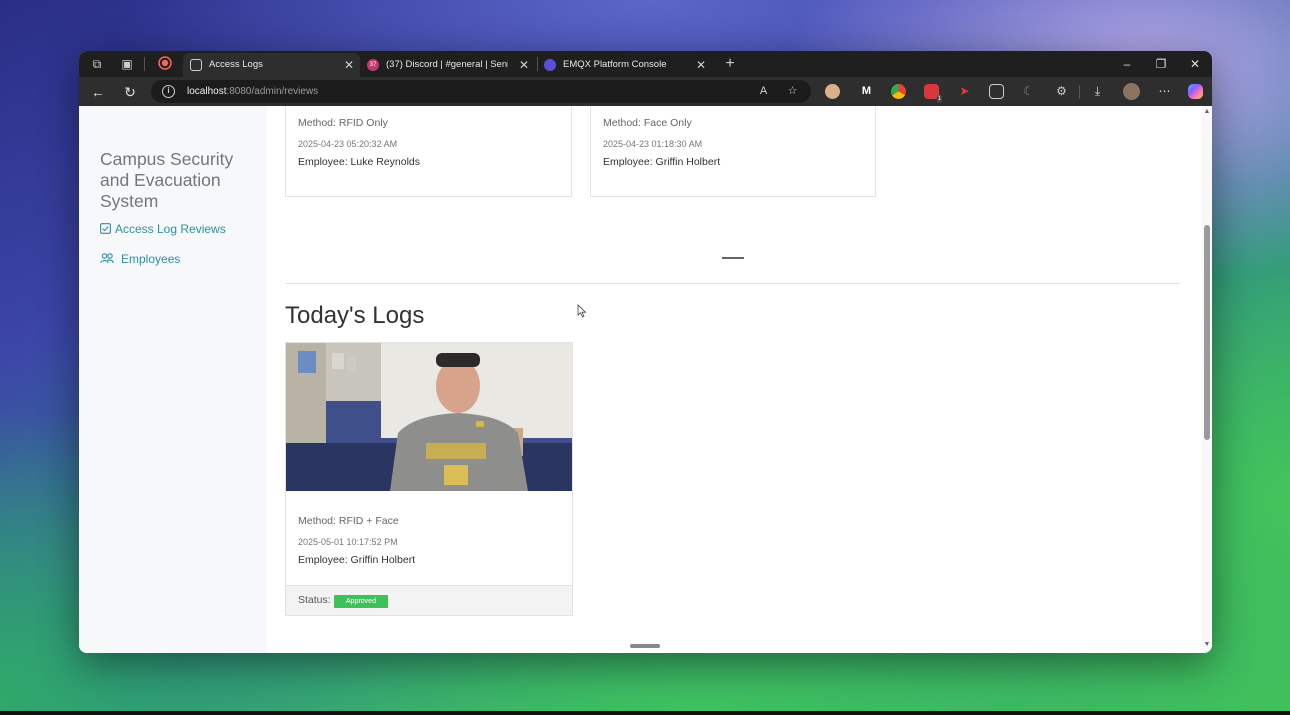 Image resolution: width=1290 pixels, height=715 pixels. I want to click on log-timestamp: 2025-04-23 01:18:30 AM, so click(653, 144).